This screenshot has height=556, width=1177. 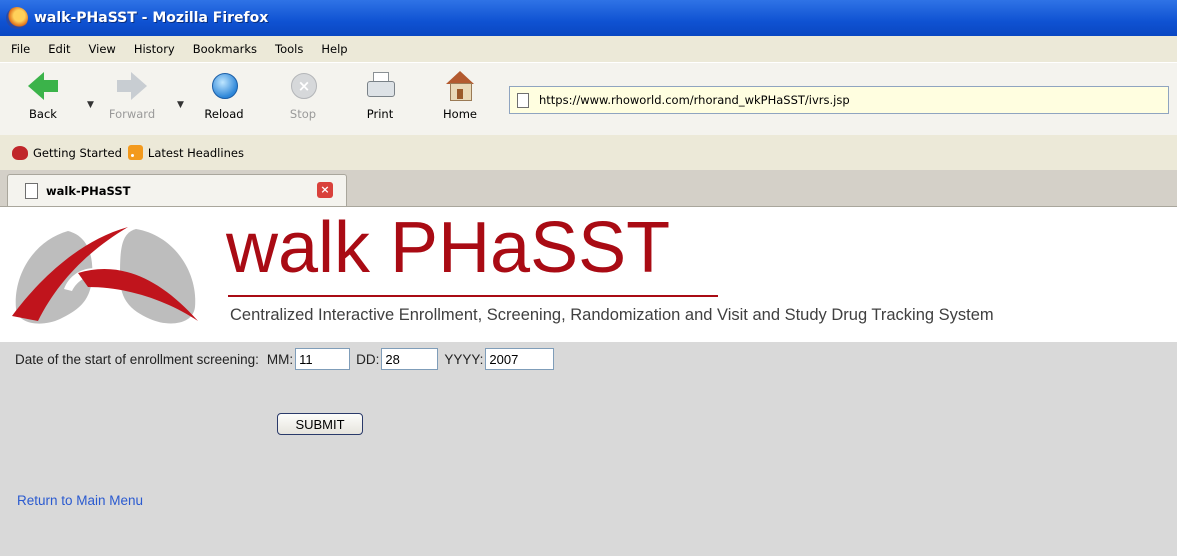 What do you see at coordinates (588, 152) in the screenshot?
I see `bookmarks-toolbar: Getting Started Latest Headlines` at bounding box center [588, 152].